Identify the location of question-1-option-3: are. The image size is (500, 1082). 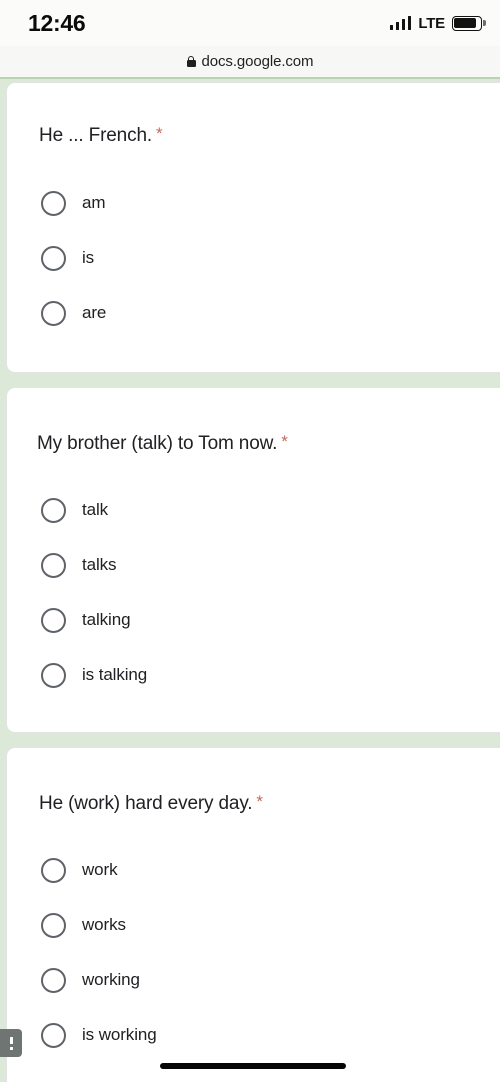
(74, 313).